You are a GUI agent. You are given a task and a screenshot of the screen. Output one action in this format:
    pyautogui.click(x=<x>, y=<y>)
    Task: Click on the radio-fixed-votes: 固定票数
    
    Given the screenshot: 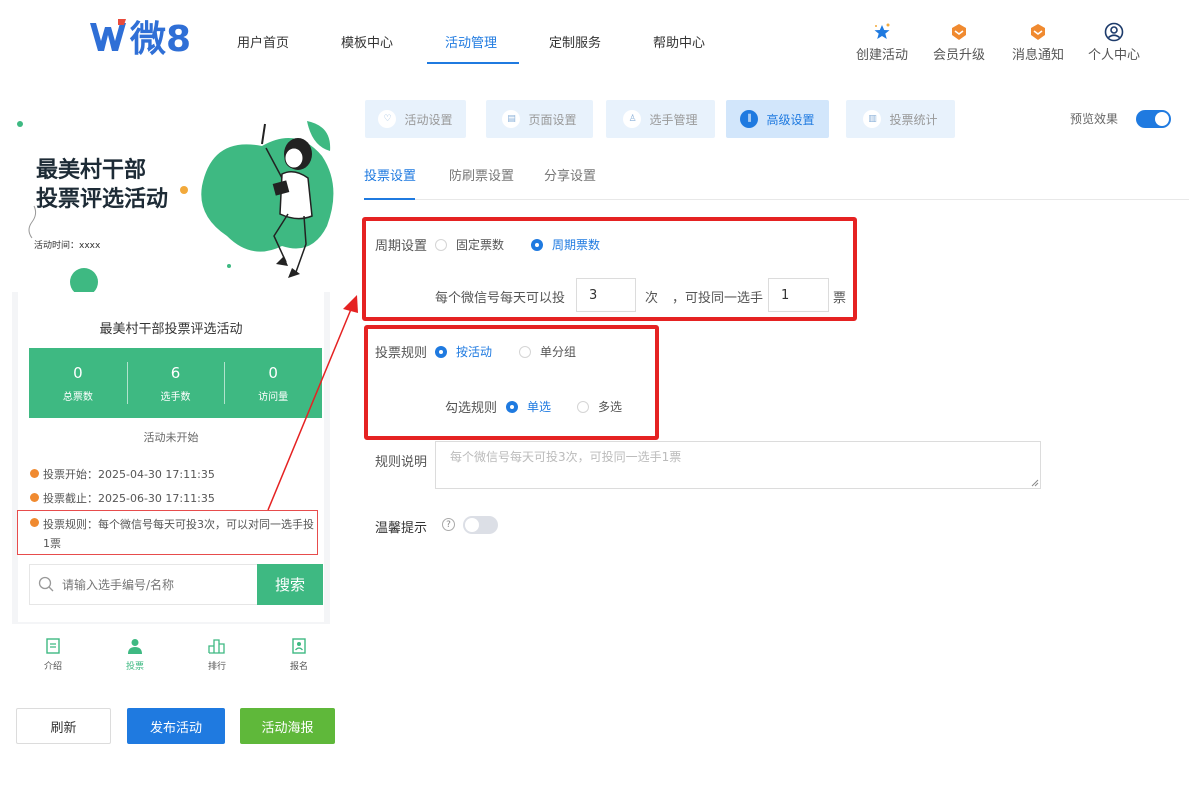 What is the action you would take?
    pyautogui.click(x=469, y=244)
    